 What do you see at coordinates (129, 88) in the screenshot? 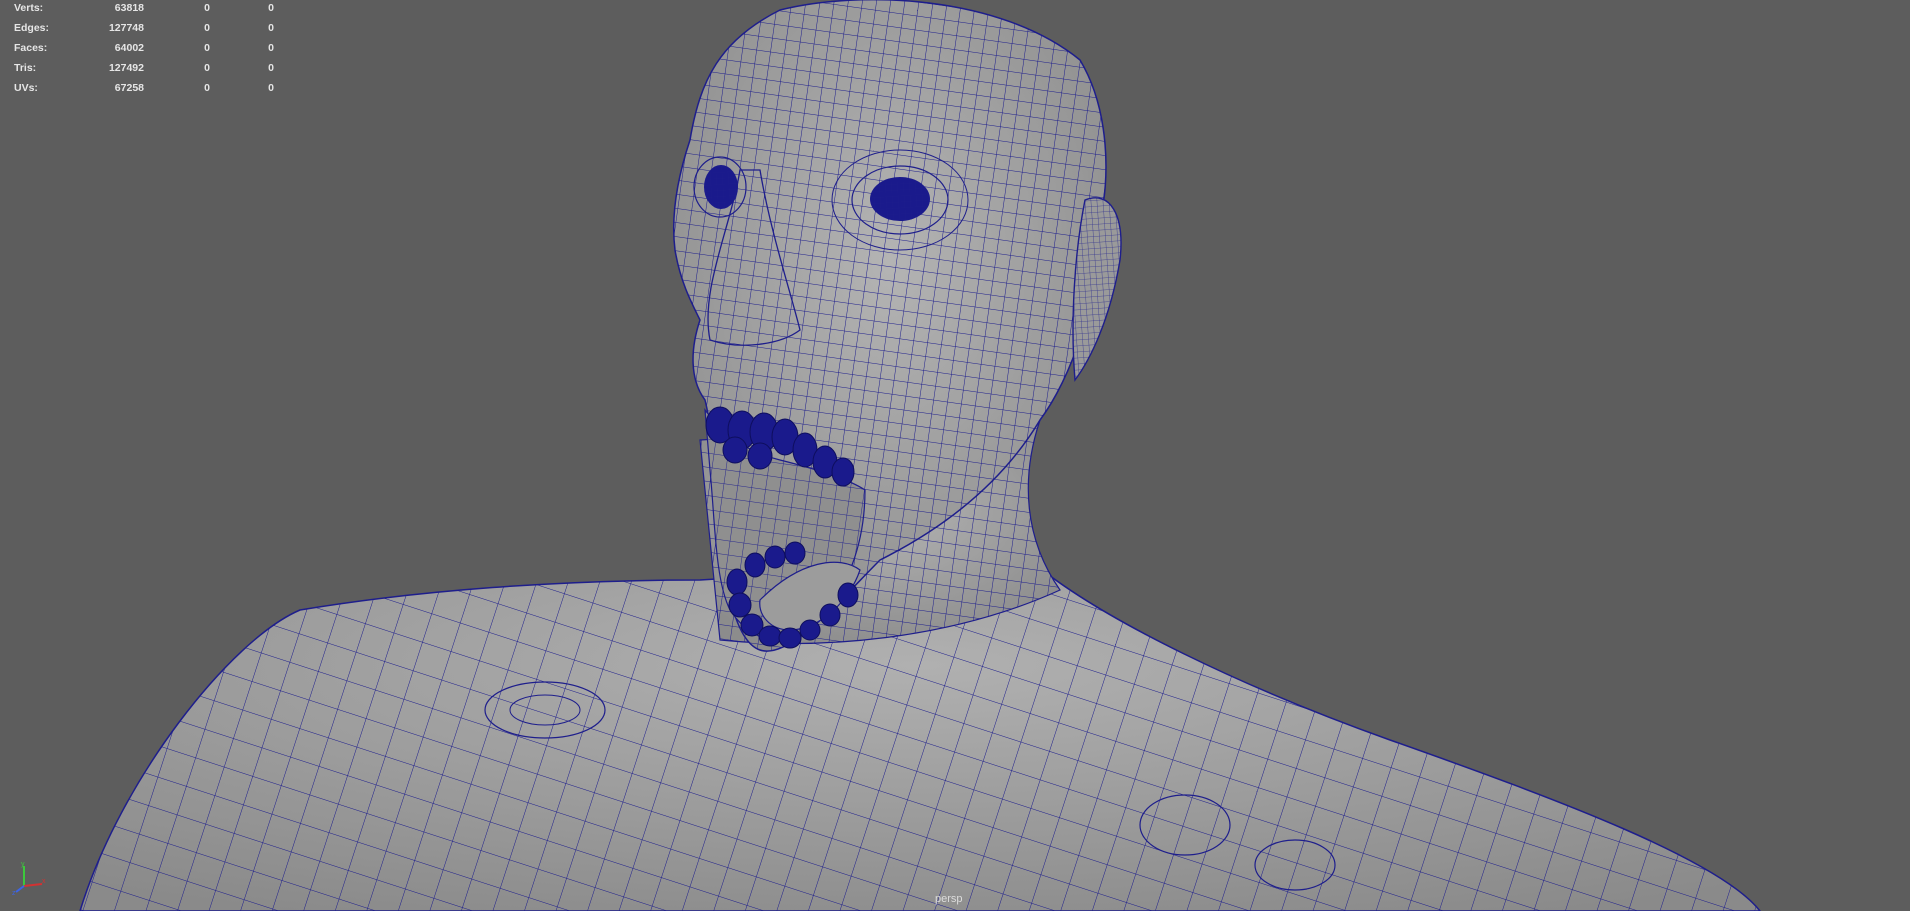
I see `hud-total-value: 67258` at bounding box center [129, 88].